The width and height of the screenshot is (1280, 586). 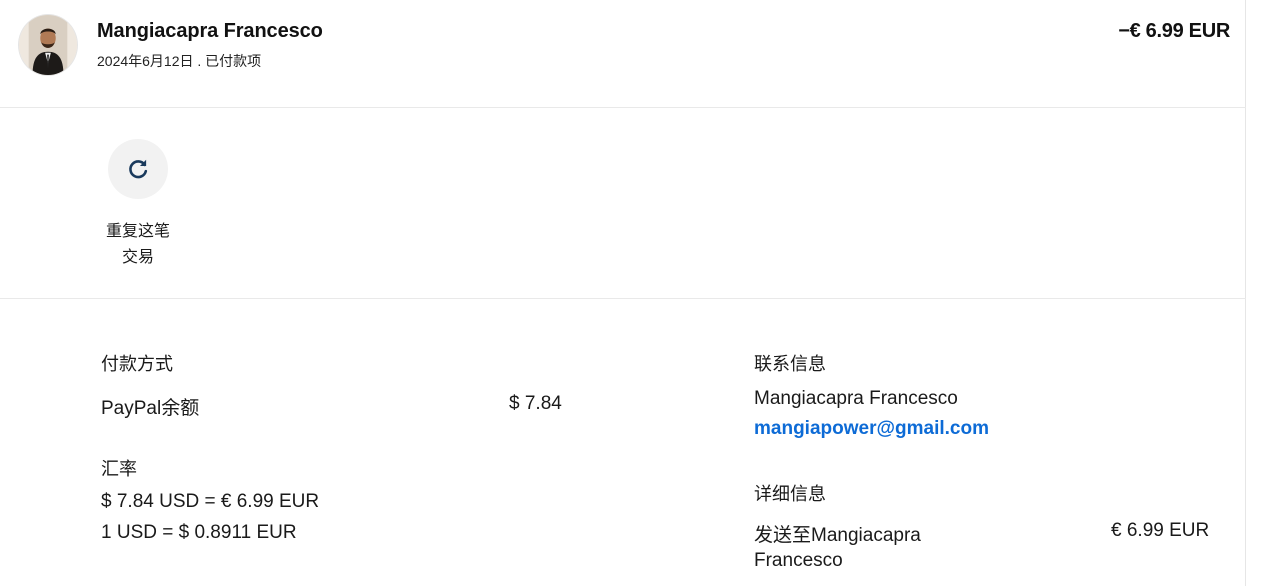 I want to click on details-sent-to-line1: 发送至Mangiacapra, so click(x=837, y=535).